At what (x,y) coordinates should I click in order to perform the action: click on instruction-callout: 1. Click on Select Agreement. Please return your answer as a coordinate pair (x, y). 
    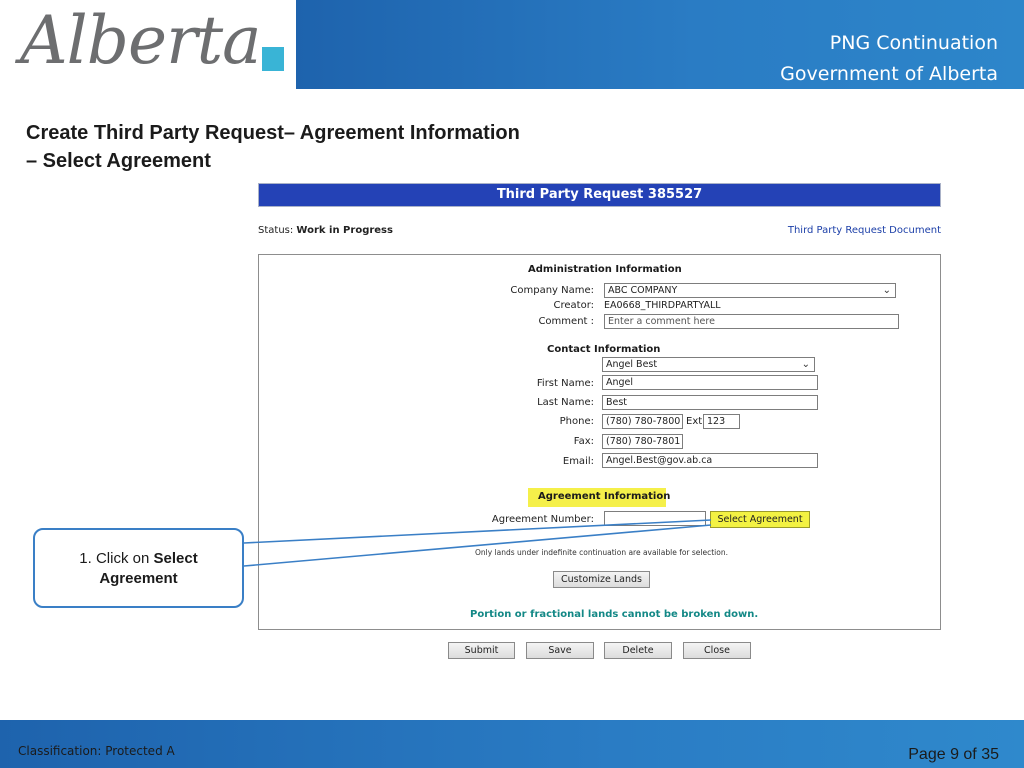
    Looking at the image, I should click on (138, 568).